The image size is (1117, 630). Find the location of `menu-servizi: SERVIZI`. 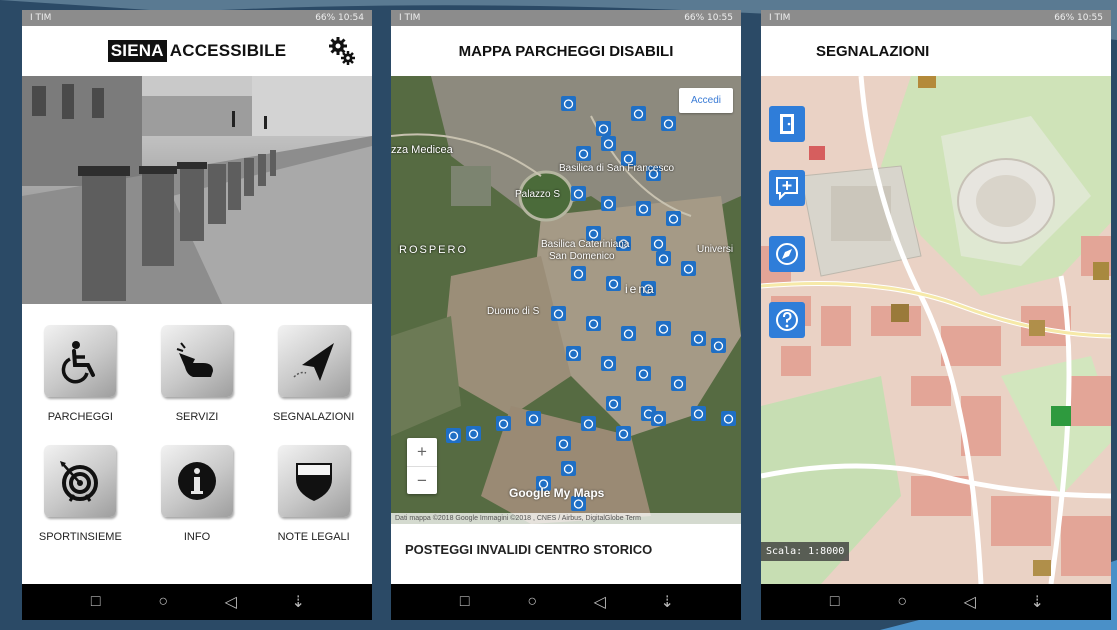

menu-servizi: SERVIZI is located at coordinates (197, 374).